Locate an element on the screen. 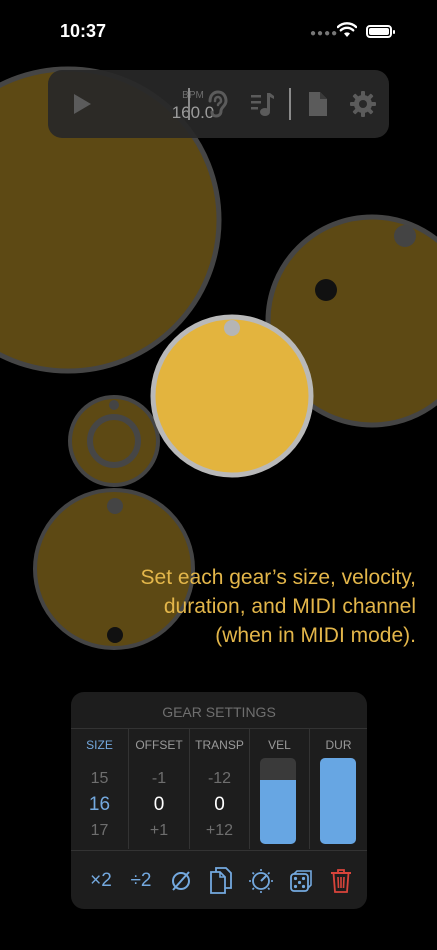 This screenshot has height=950, width=437. settings-button is located at coordinates (363, 104).